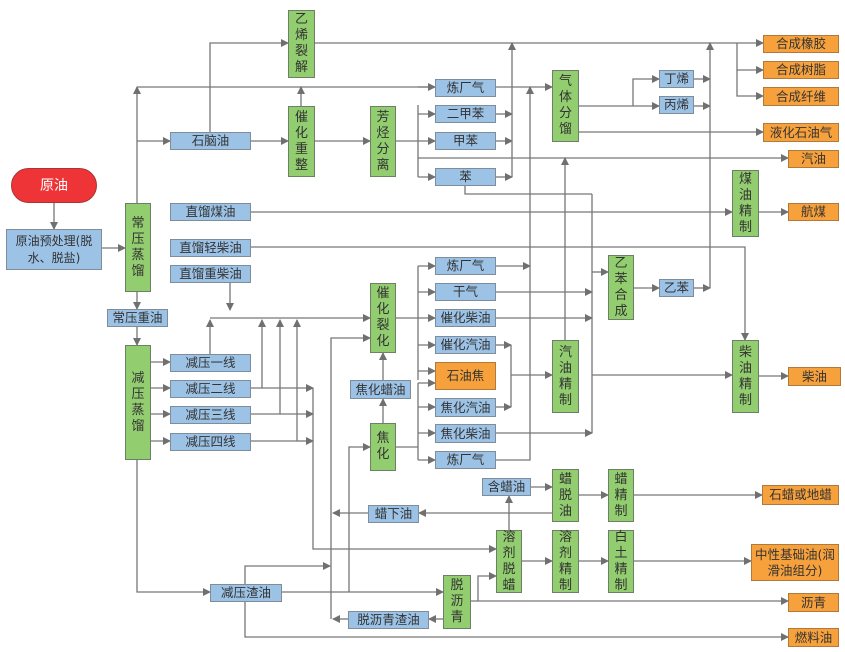  What do you see at coordinates (465, 114) in the screenshot?
I see `node-xylene: 二甲苯` at bounding box center [465, 114].